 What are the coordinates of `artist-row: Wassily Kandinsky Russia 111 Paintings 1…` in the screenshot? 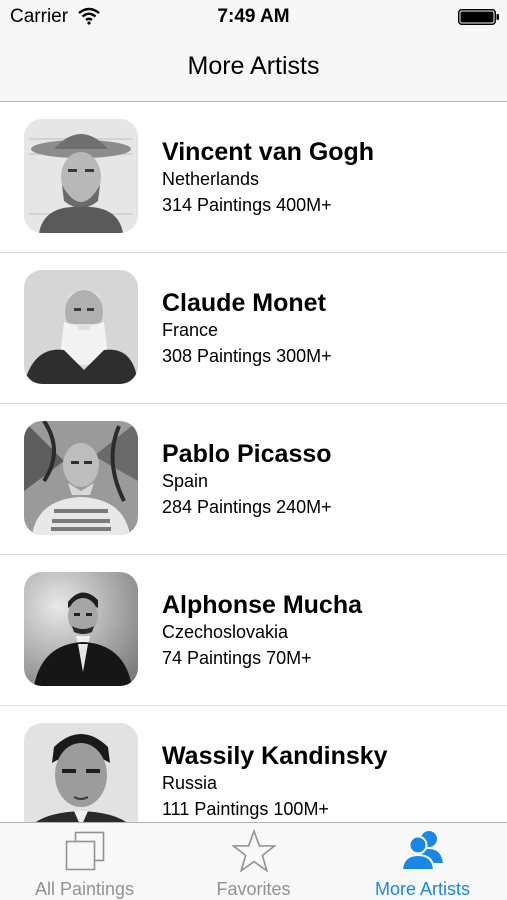 It's located at (253, 764).